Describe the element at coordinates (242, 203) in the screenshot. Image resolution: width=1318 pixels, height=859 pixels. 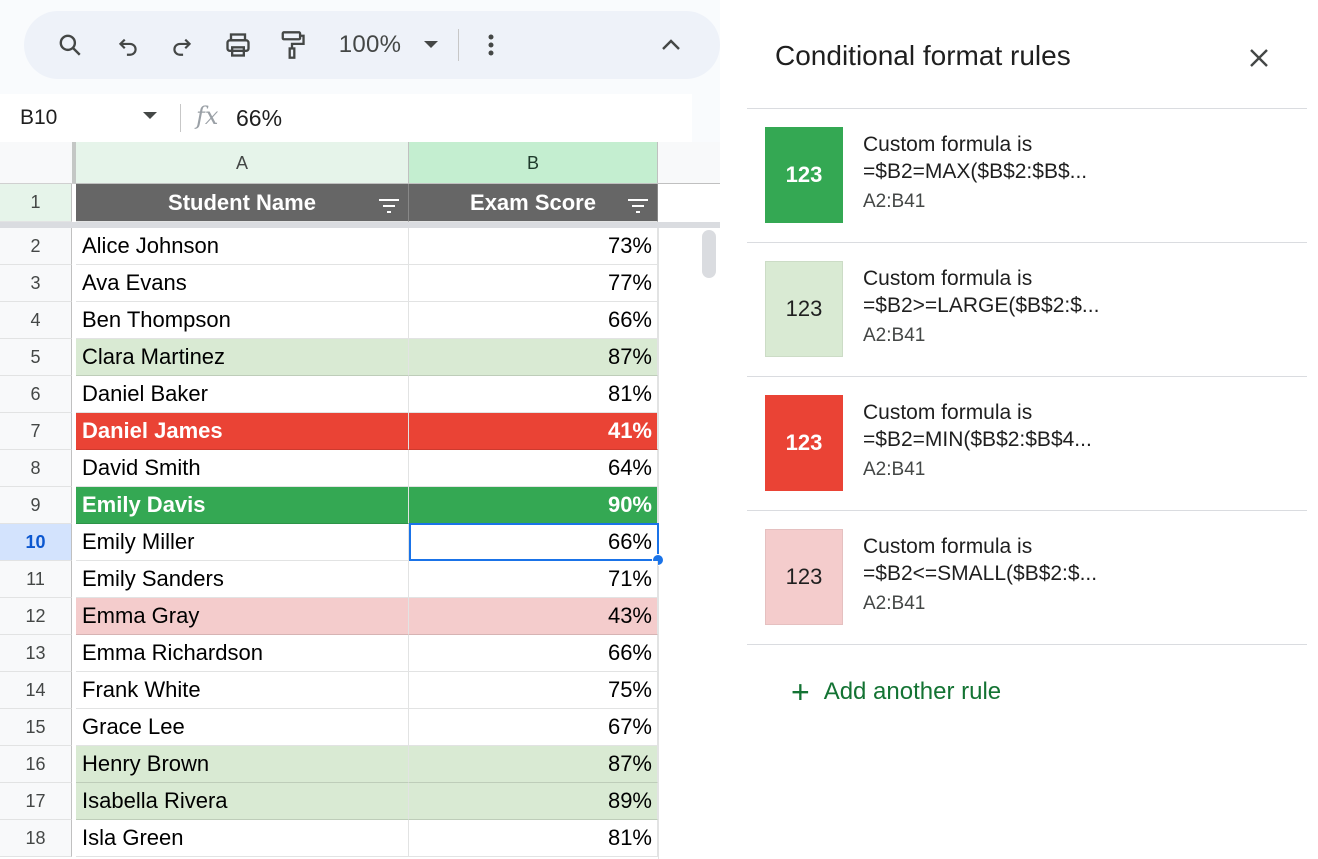
I see `header-cell-student-name: Student Name` at that location.